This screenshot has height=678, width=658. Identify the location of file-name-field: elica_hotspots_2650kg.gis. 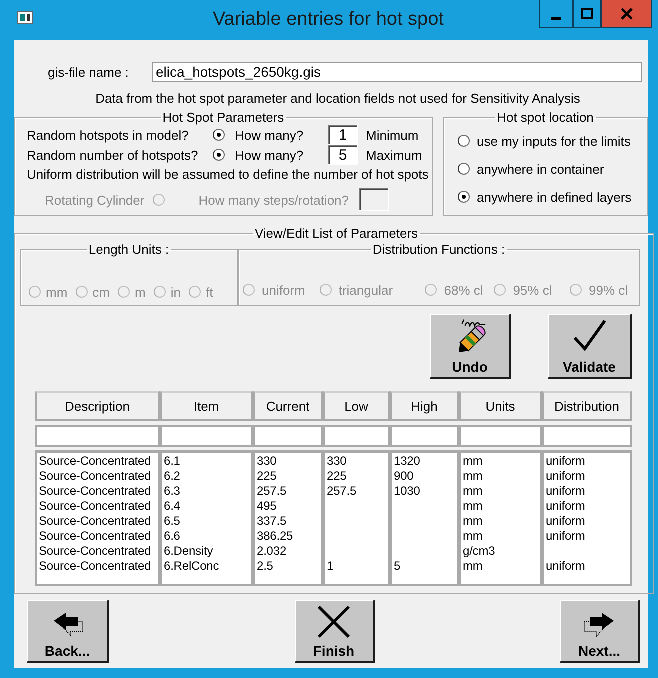
(397, 72).